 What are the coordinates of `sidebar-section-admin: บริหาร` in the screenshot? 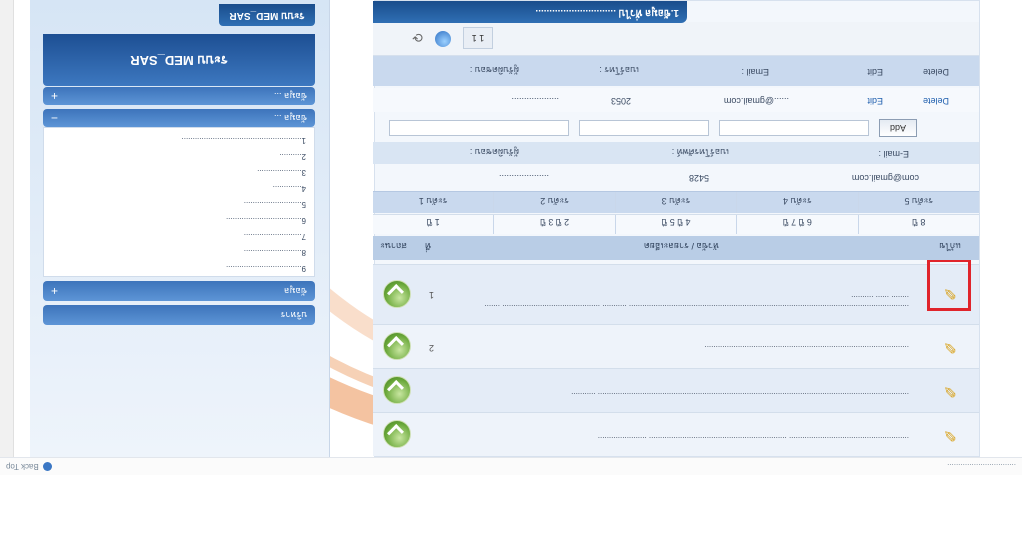 It's located at (179, 315).